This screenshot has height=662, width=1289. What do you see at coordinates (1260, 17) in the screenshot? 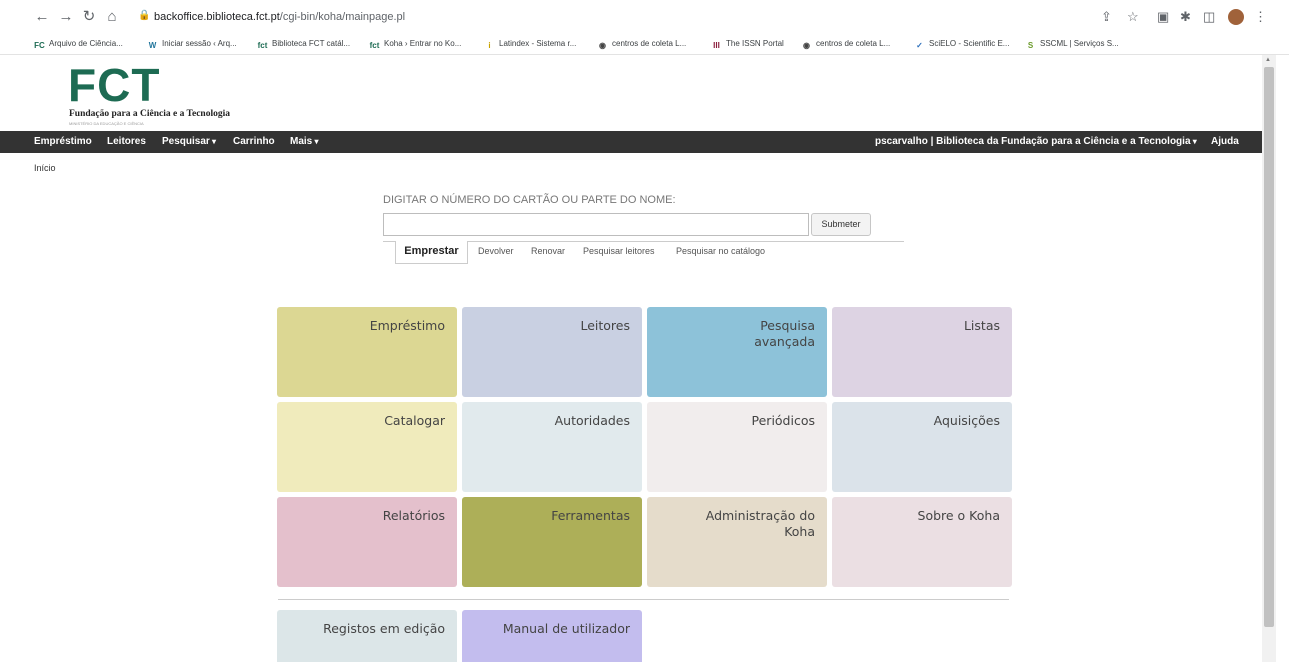
I see `menu-kebab-icon: ⋮` at bounding box center [1260, 17].